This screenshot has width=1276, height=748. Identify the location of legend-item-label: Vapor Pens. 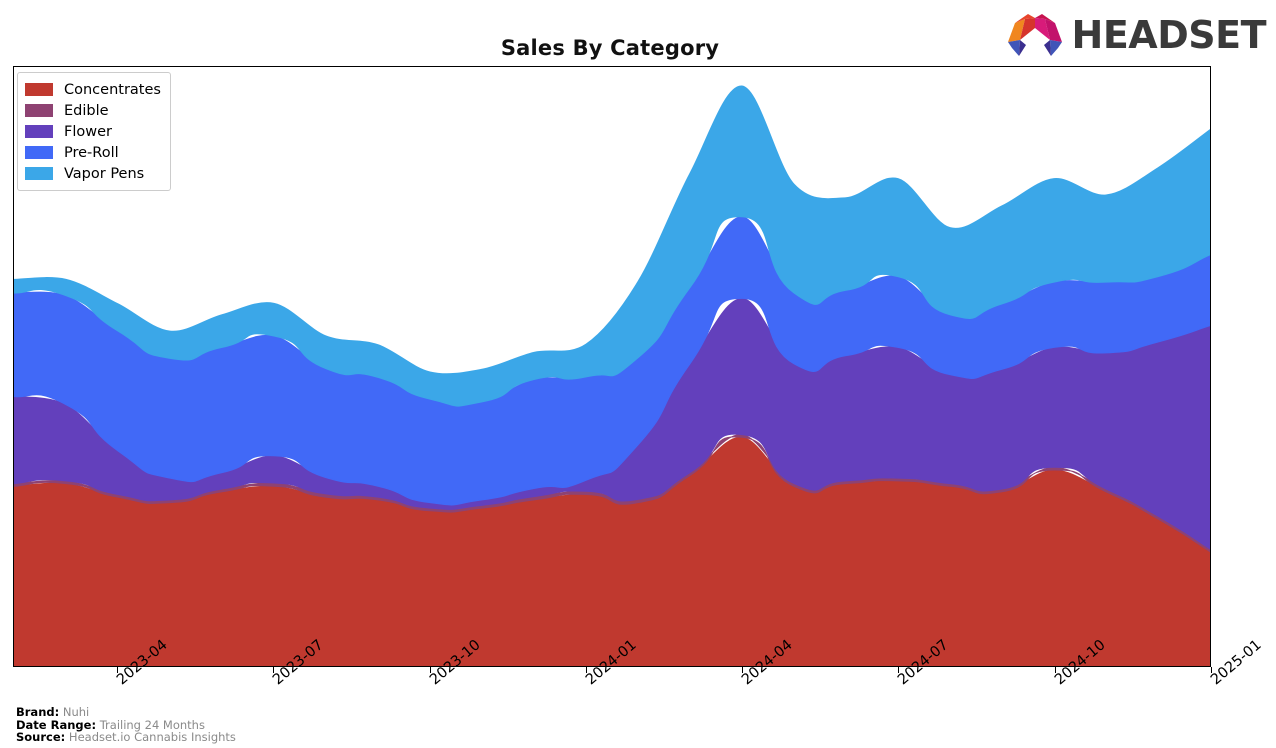
(104, 173).